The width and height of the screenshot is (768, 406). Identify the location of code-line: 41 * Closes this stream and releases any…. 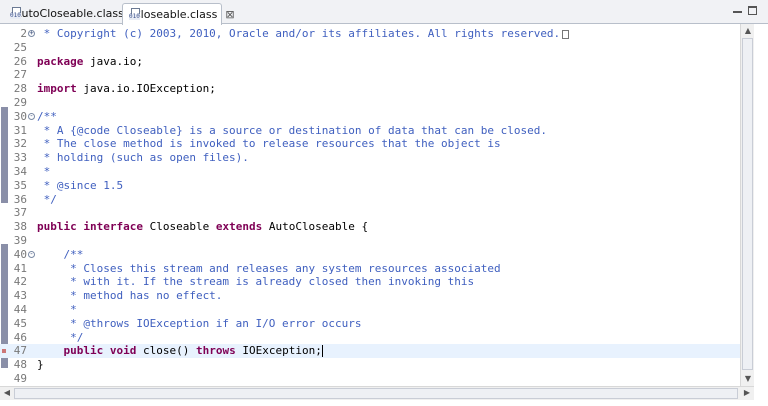
(370, 269).